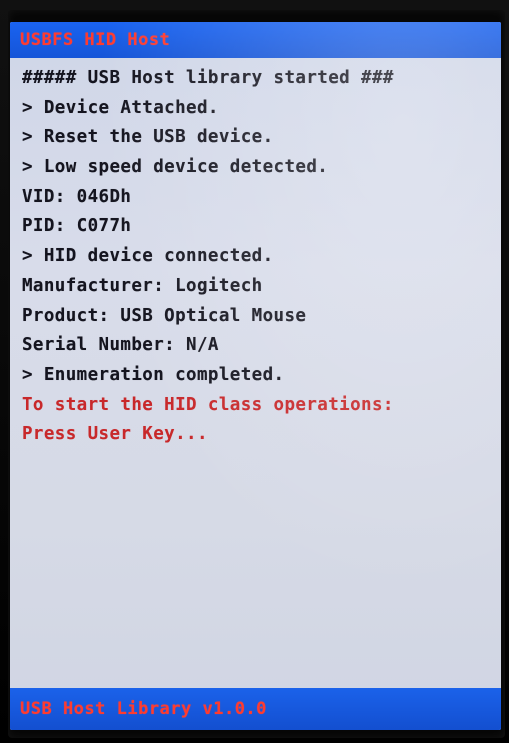  I want to click on prompt-line: To start the HID class operations:, so click(208, 404).